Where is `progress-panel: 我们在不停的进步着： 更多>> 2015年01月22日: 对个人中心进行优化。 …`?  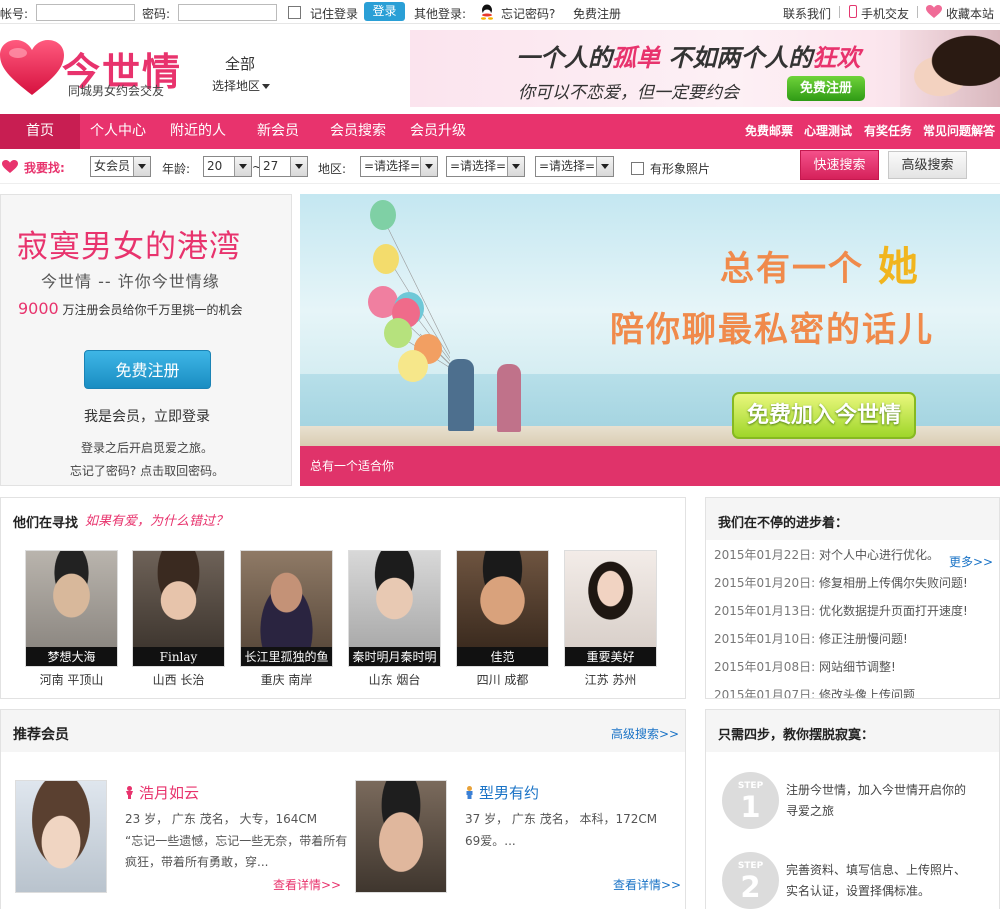 progress-panel: 我们在不停的进步着： 更多>> 2015年01月22日: 对个人中心进行优化。 … is located at coordinates (852, 598).